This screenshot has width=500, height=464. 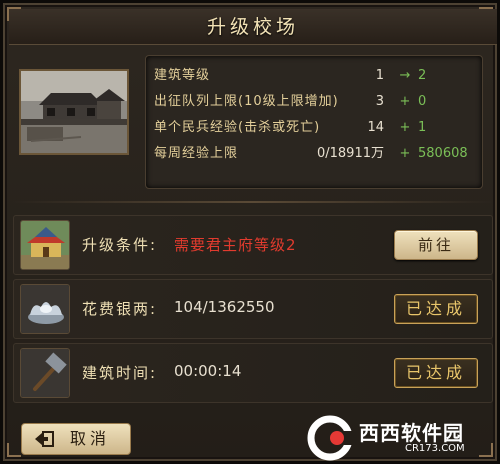 I want to click on palace-icon, so click(x=45, y=245).